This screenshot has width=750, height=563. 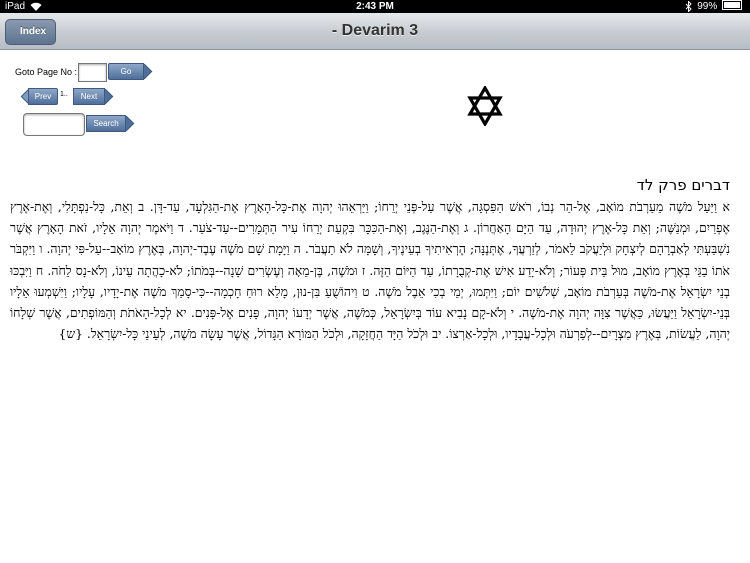 What do you see at coordinates (719, 6) in the screenshot?
I see `battery-indicator: 99%` at bounding box center [719, 6].